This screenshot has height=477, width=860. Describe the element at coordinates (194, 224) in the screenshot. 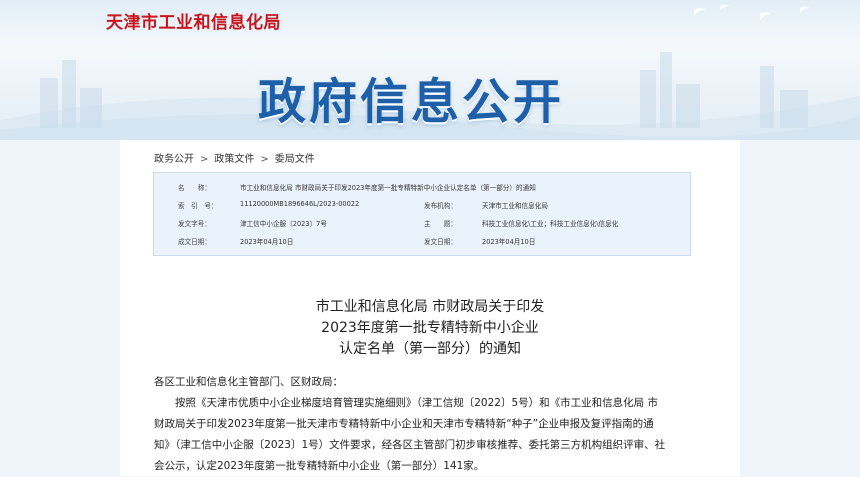

I see `meta-docno-label: 发文字号：` at that location.